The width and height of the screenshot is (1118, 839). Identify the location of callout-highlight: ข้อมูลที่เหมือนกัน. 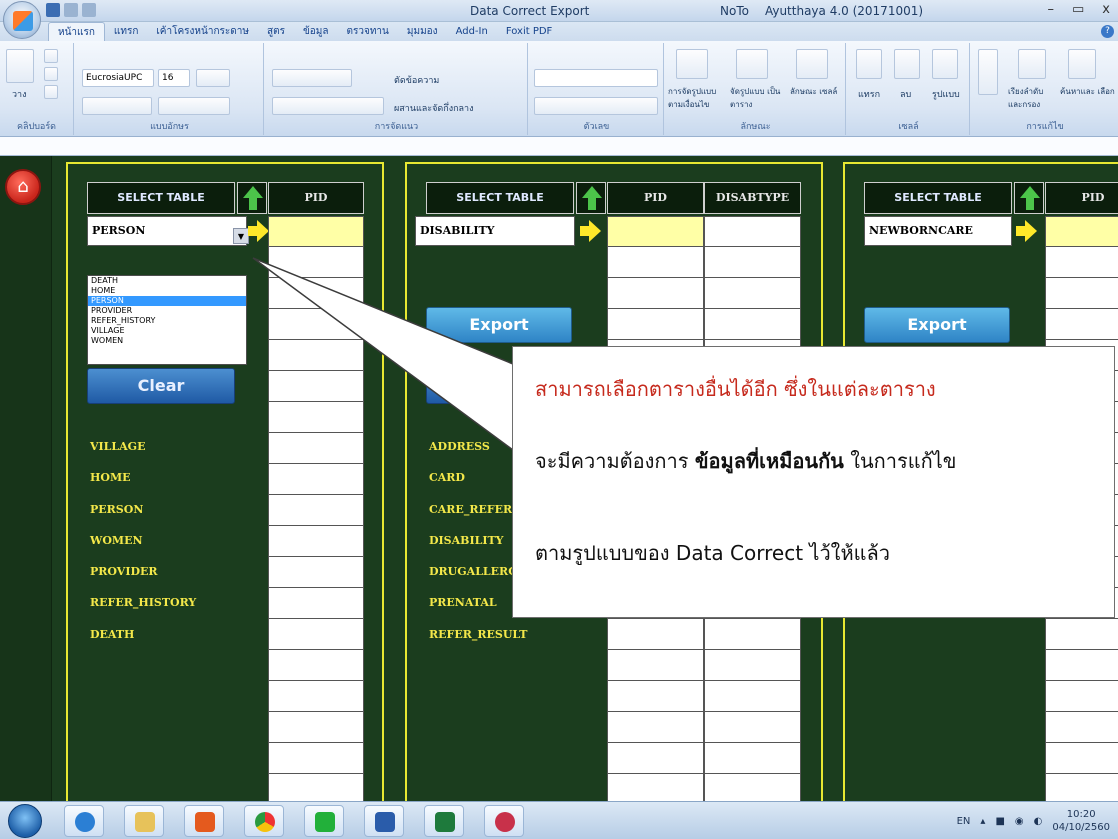
(769, 461).